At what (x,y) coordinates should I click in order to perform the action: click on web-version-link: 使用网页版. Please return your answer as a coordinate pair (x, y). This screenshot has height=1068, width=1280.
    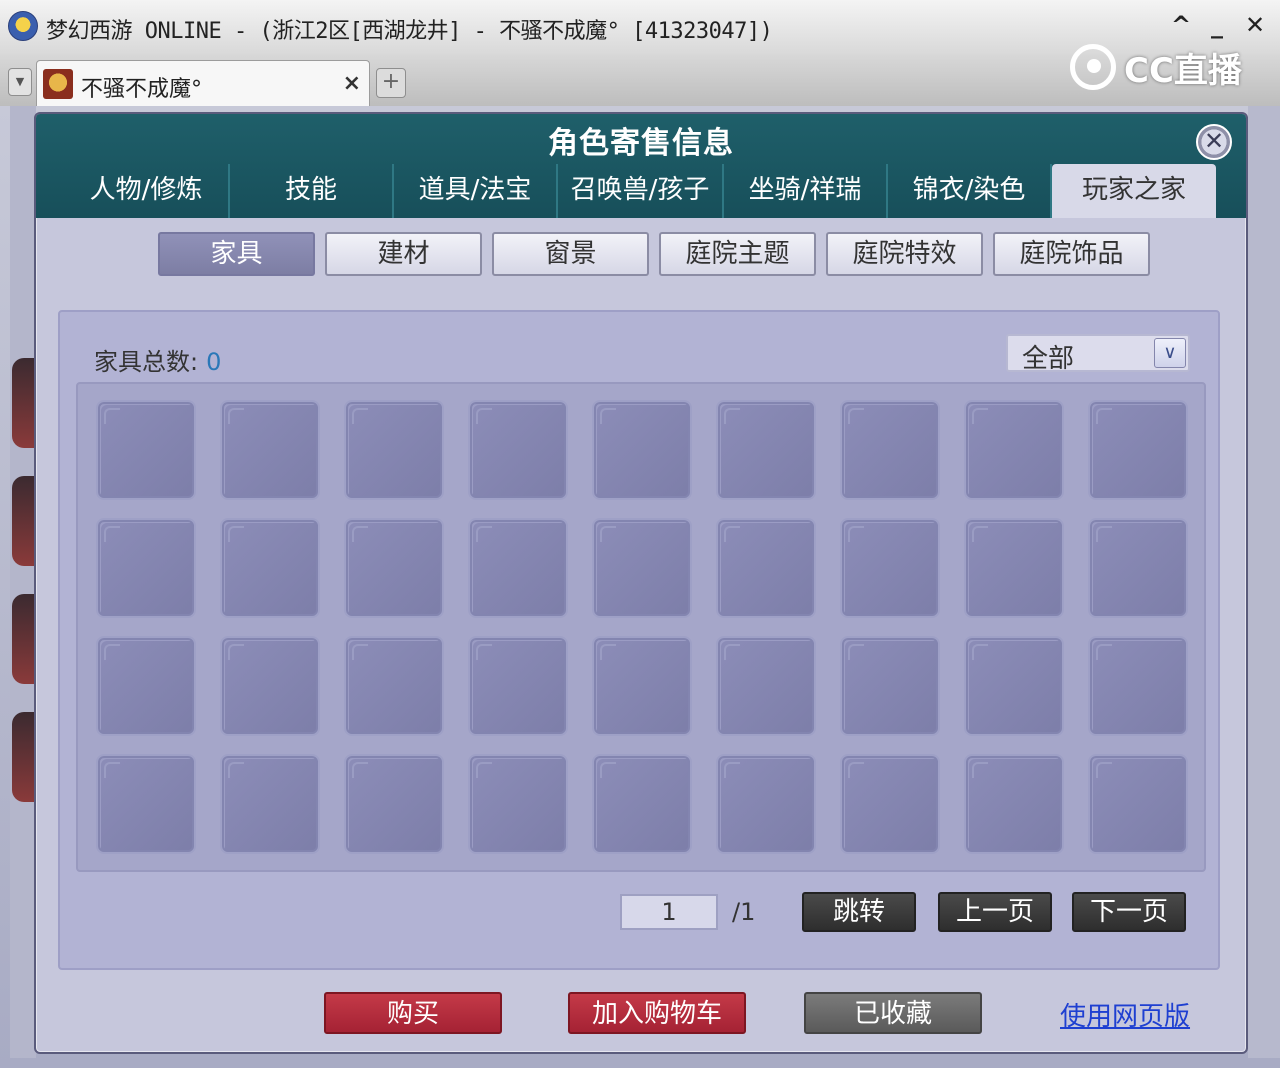
    Looking at the image, I should click on (1125, 1014).